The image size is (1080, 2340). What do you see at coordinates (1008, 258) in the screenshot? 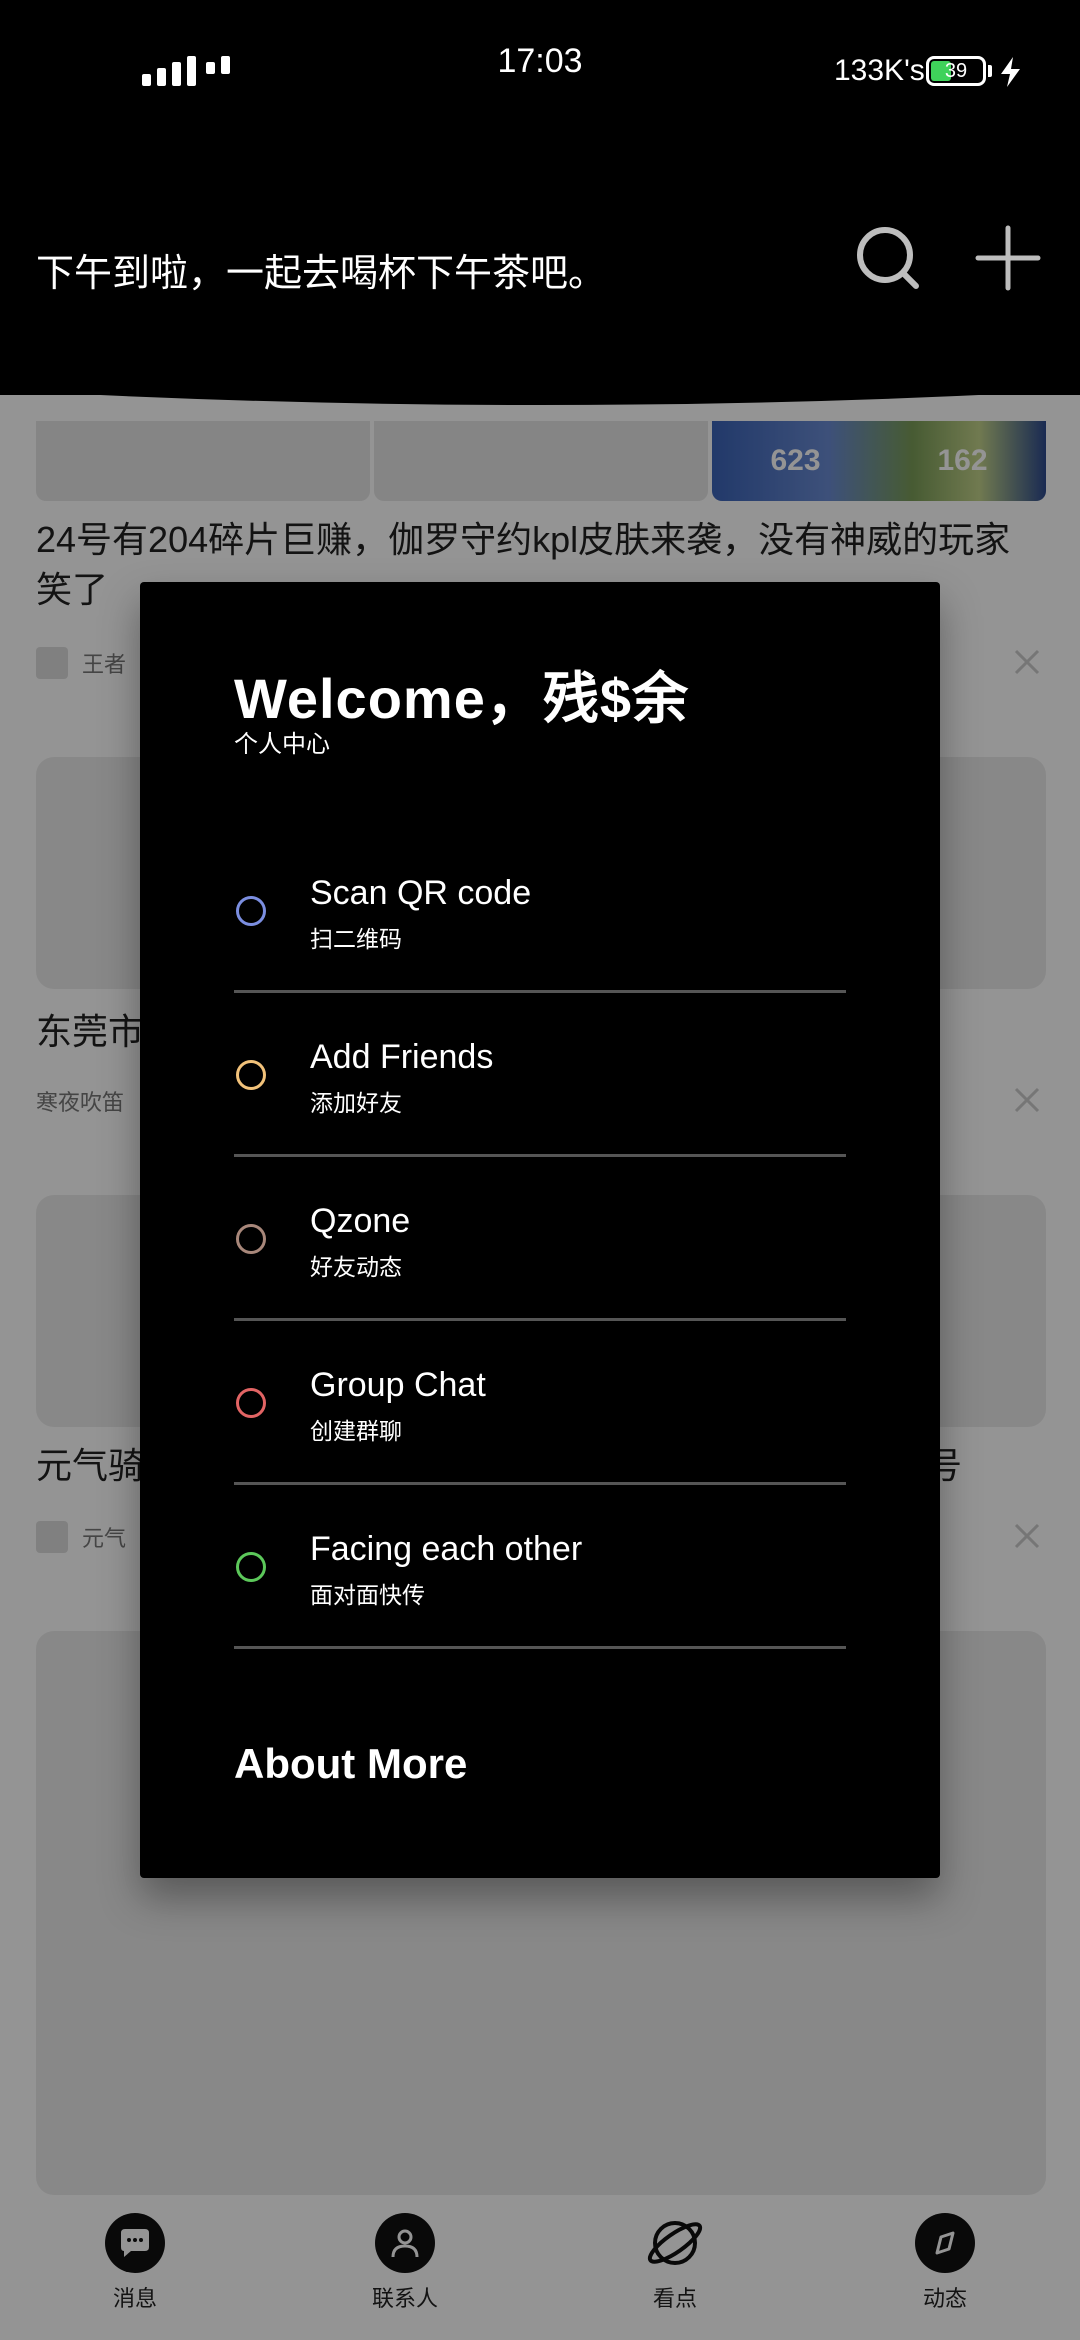
I see `plus-icon` at bounding box center [1008, 258].